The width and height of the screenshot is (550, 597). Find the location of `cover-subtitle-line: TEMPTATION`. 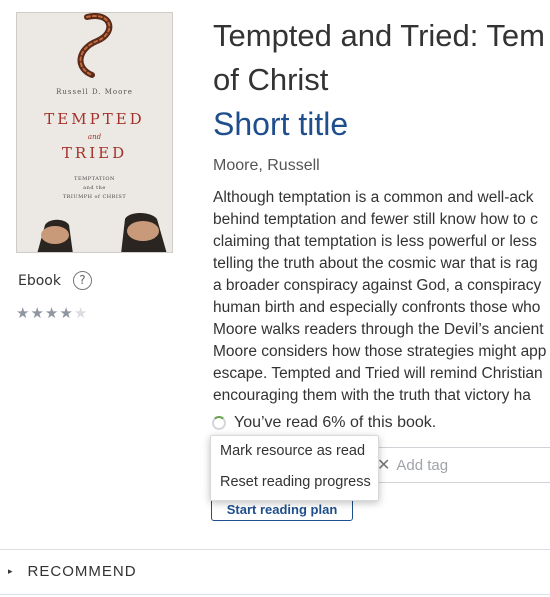

cover-subtitle-line: TEMPTATION is located at coordinates (94, 179).